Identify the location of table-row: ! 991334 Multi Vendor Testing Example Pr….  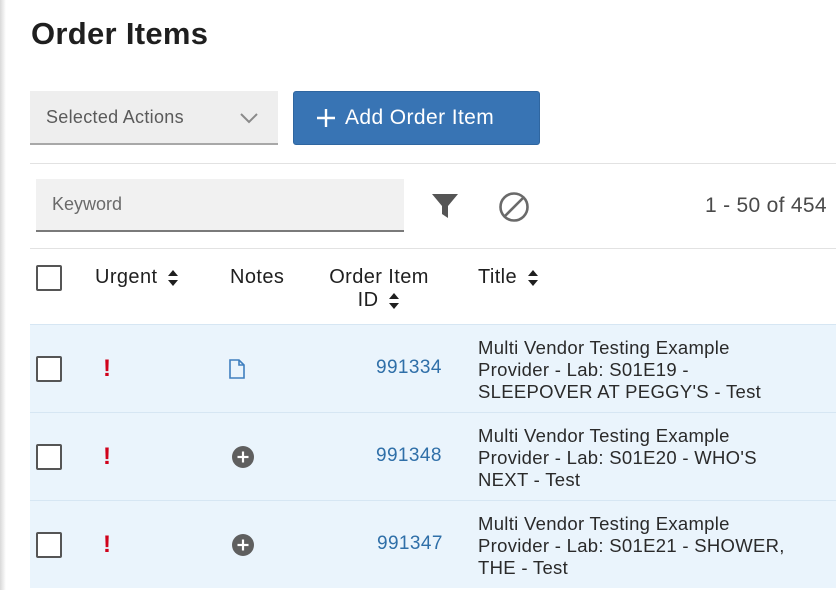
(433, 368).